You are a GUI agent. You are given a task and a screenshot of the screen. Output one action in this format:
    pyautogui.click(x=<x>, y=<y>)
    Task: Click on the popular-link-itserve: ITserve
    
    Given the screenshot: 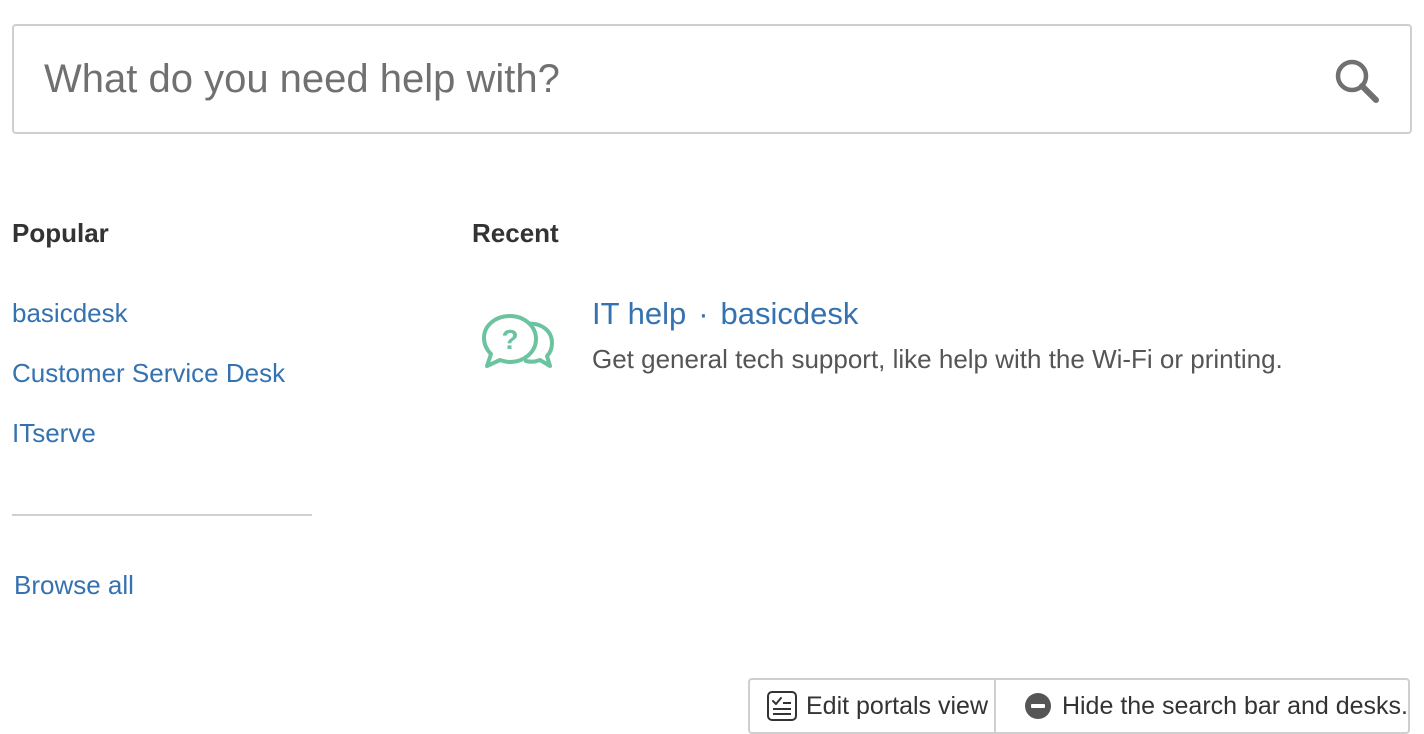 What is the action you would take?
    pyautogui.click(x=54, y=433)
    